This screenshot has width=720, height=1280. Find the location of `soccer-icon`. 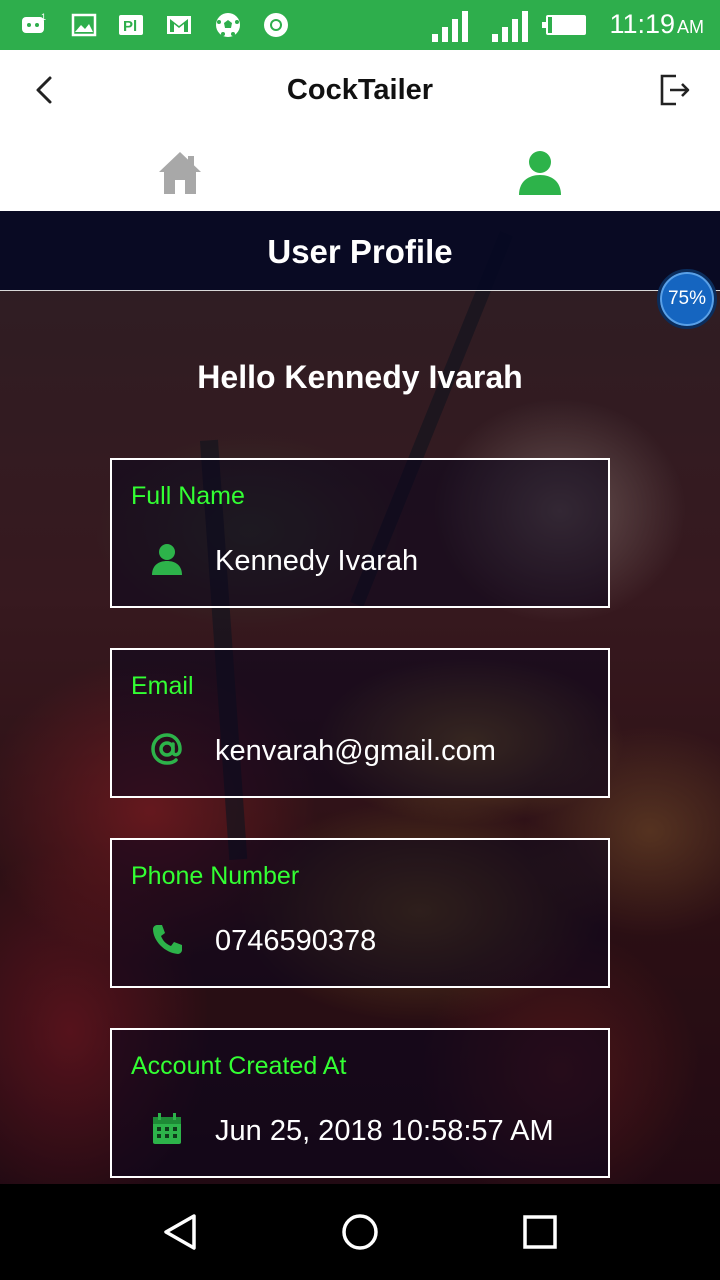

soccer-icon is located at coordinates (228, 25).